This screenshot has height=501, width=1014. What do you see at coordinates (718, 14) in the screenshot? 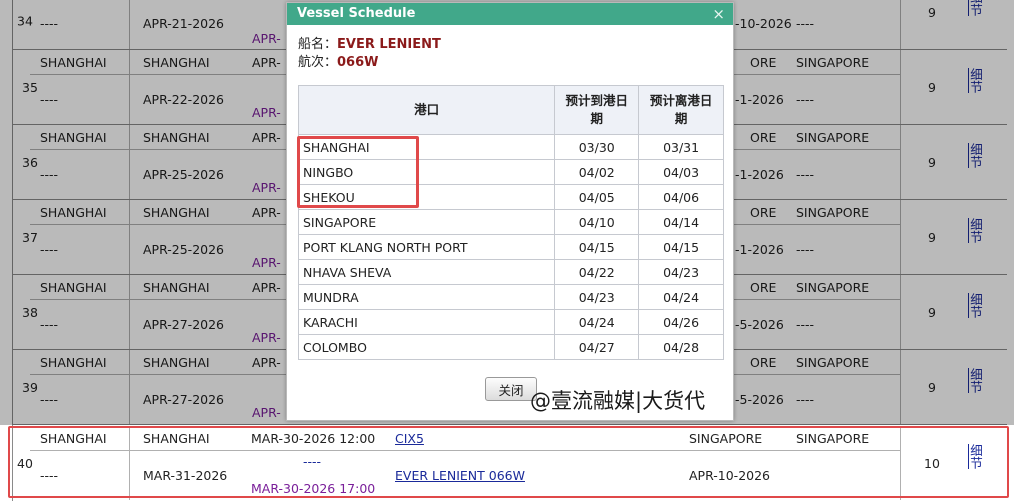
I see `close-icon: ×` at bounding box center [718, 14].